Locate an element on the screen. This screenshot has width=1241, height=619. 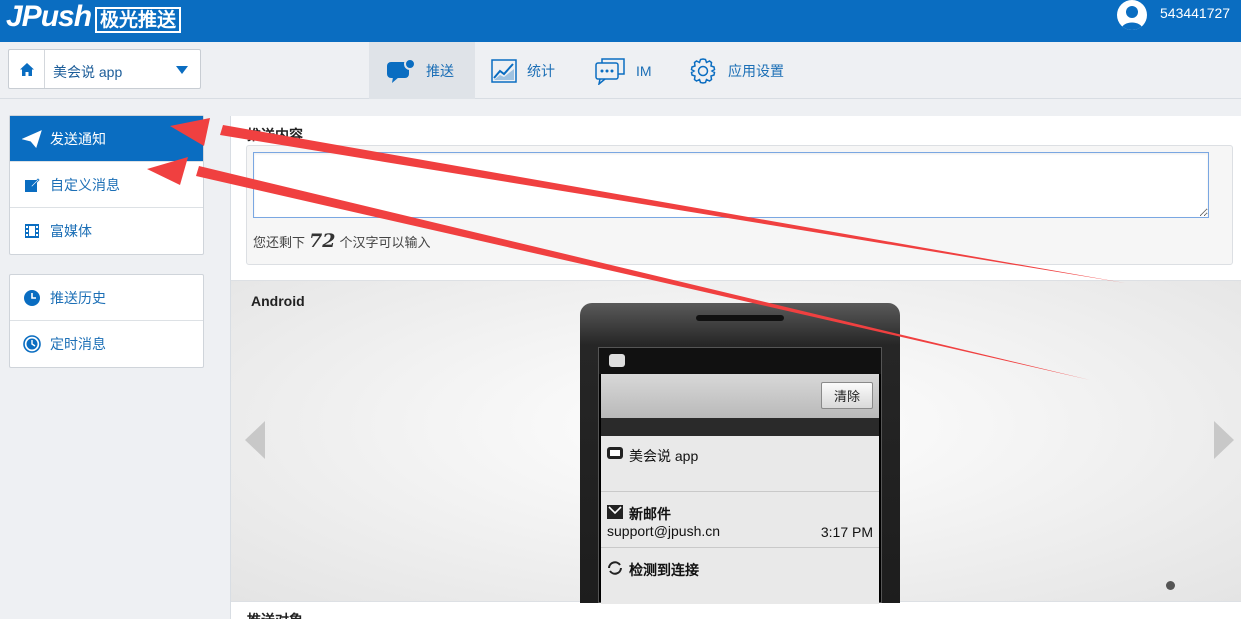
sidebar-item-send-notification: 发送通知 is located at coordinates (106, 139).